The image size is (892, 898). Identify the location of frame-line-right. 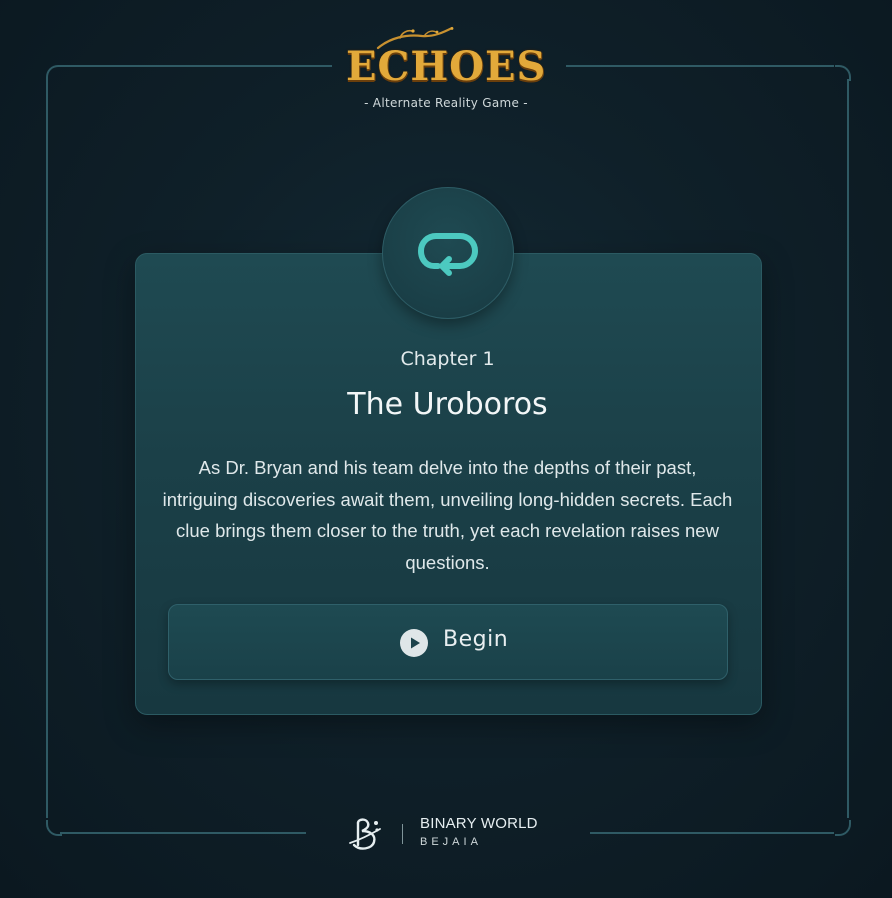
(848, 448).